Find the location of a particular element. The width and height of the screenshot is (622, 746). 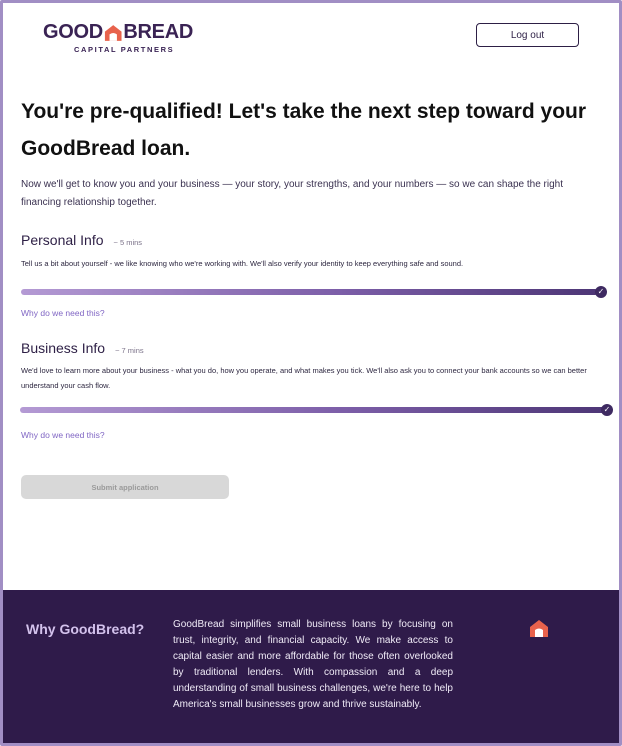

submit-application-button: Submit application is located at coordinates (125, 487).